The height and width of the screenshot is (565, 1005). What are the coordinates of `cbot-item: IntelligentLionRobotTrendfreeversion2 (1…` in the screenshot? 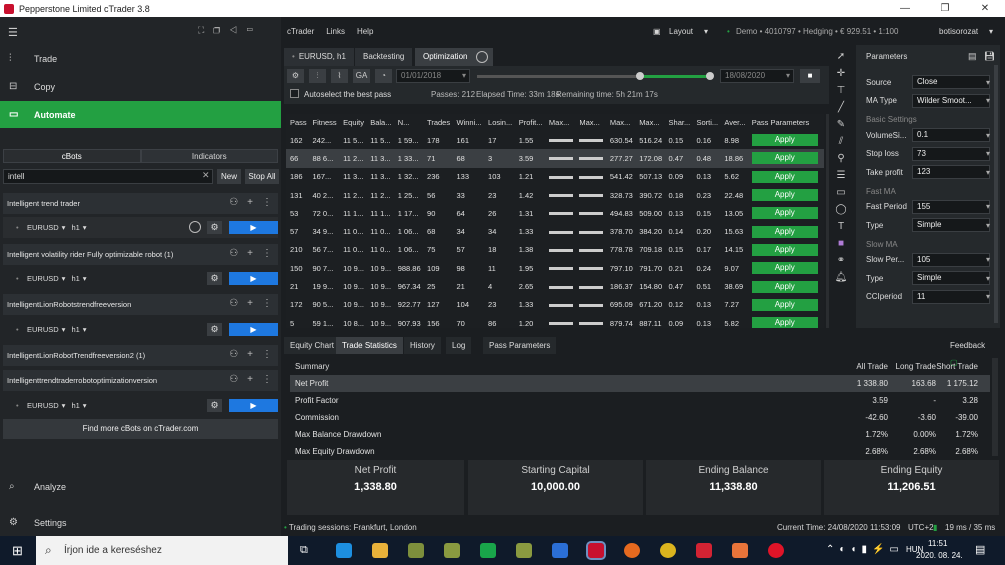 It's located at (140, 355).